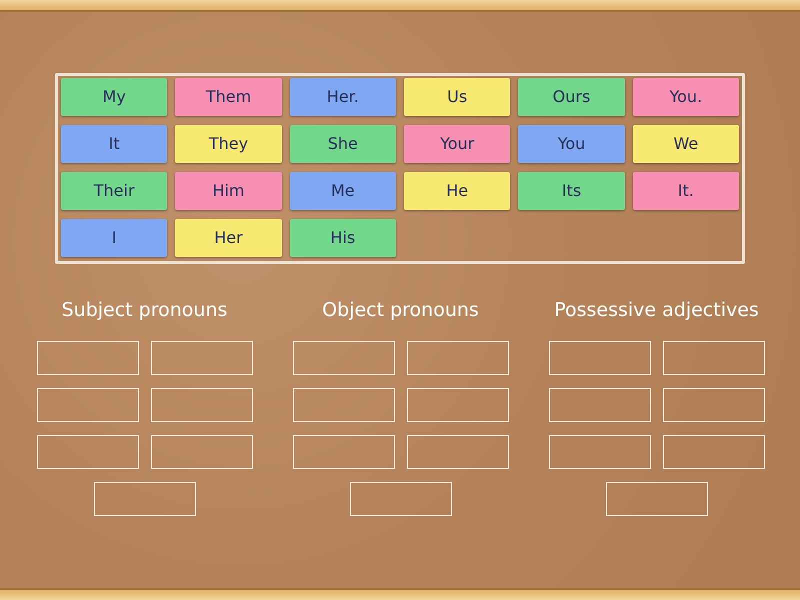 The height and width of the screenshot is (600, 800). Describe the element at coordinates (114, 97) in the screenshot. I see `word-card: My` at that location.